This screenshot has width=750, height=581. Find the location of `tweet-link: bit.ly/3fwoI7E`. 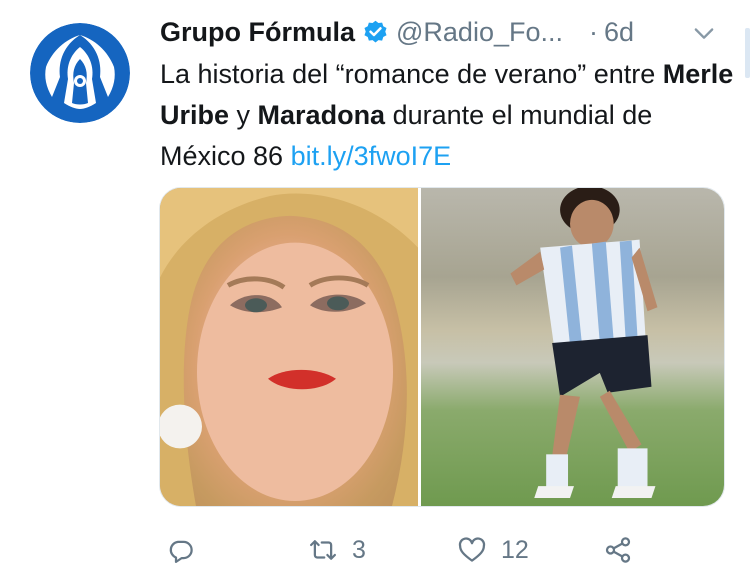

tweet-link: bit.ly/3fwoI7E is located at coordinates (371, 156).